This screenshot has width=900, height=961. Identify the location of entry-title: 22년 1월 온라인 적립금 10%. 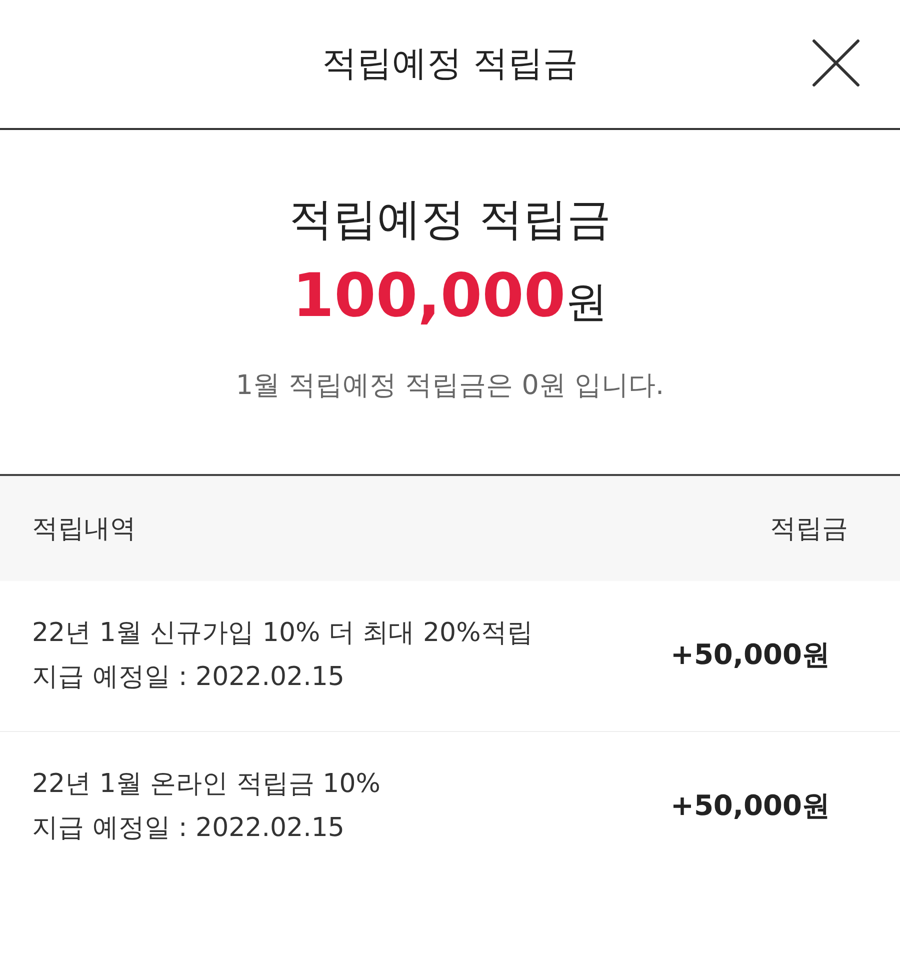
(206, 784).